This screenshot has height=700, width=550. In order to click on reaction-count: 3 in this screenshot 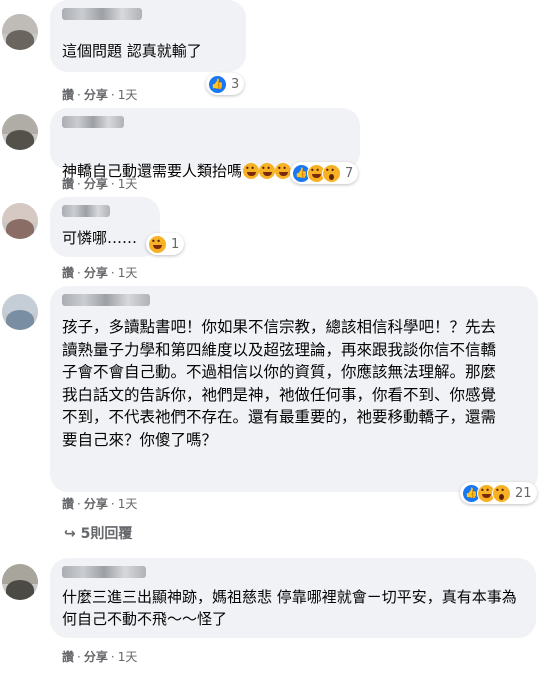, I will do `click(235, 84)`.